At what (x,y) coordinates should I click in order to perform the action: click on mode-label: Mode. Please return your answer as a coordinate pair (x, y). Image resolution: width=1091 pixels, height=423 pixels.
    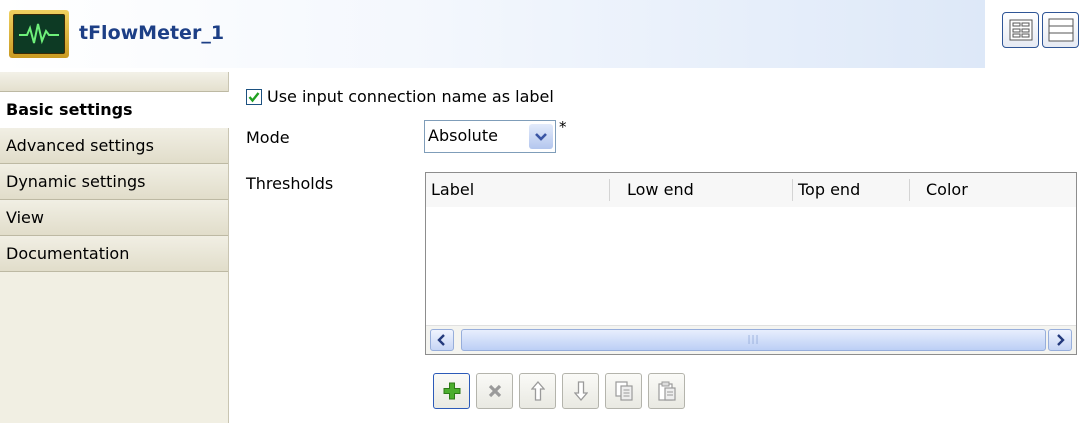
    Looking at the image, I should click on (268, 137).